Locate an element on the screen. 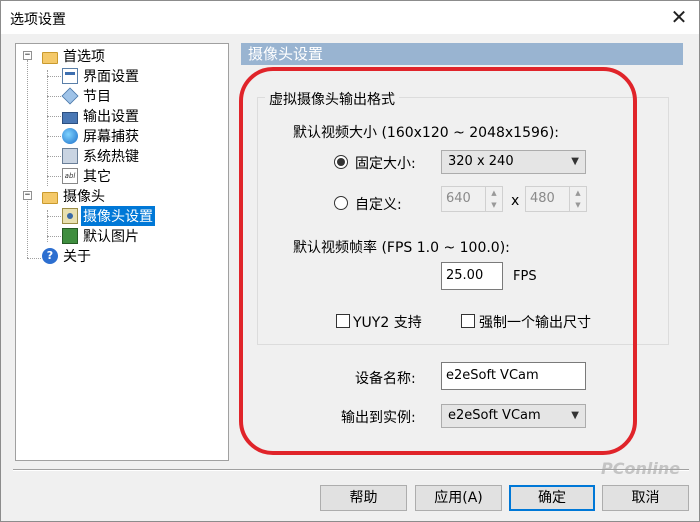 This screenshot has width=700, height=522. framerate-input: 25.00 is located at coordinates (472, 276).